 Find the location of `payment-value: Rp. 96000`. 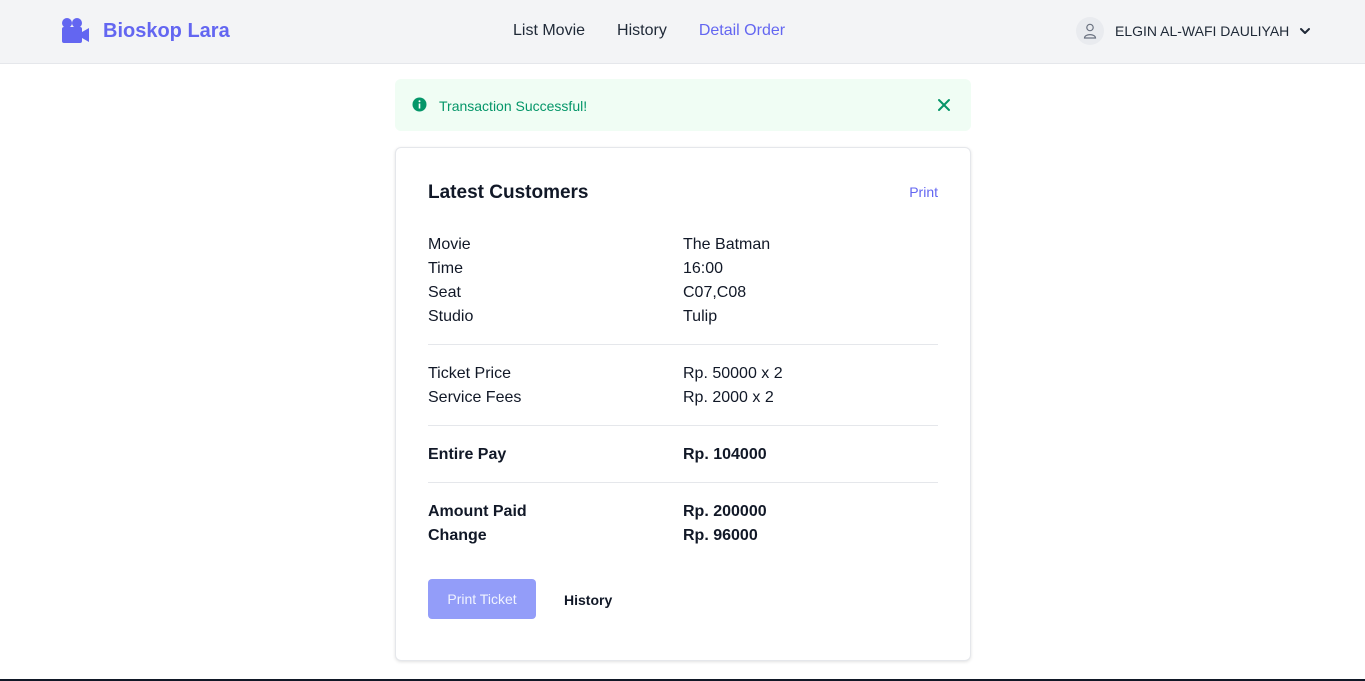

payment-value: Rp. 96000 is located at coordinates (720, 535).